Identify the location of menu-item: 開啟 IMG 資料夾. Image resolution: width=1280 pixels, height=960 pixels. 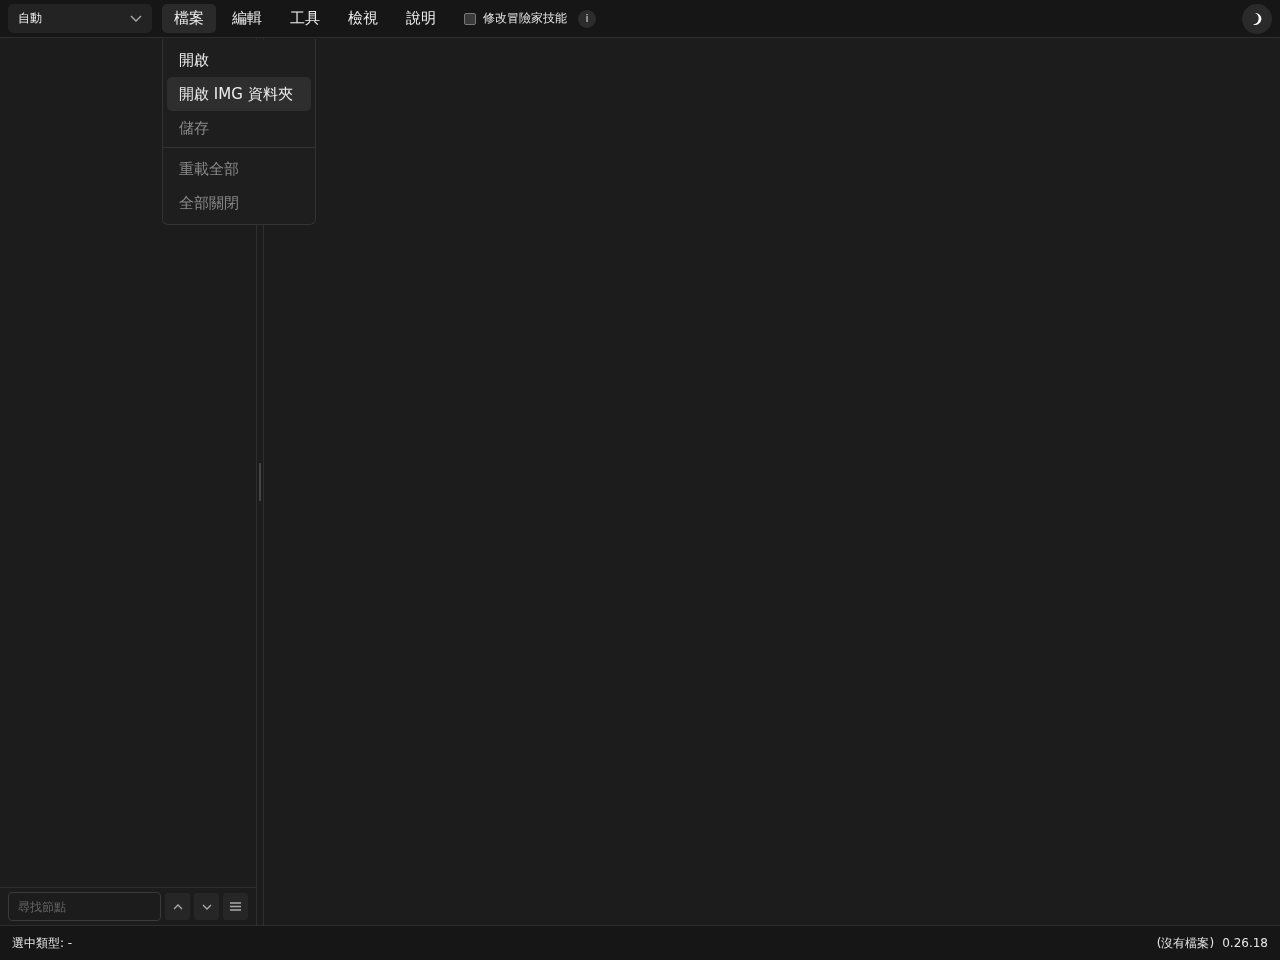
(239, 94).